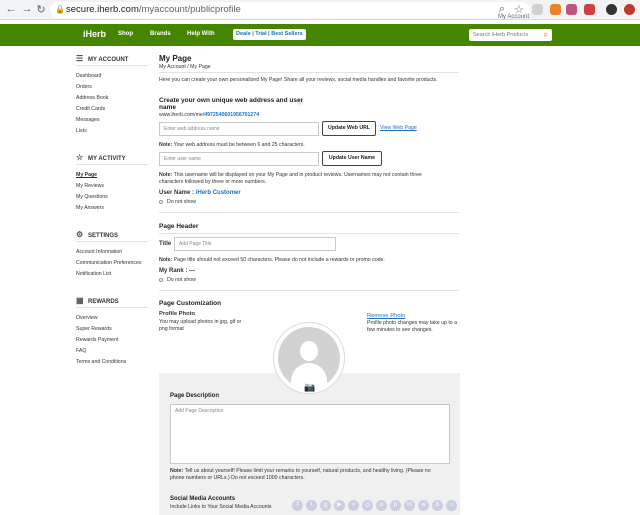  I want to click on reload-icon: ↻, so click(41, 9).